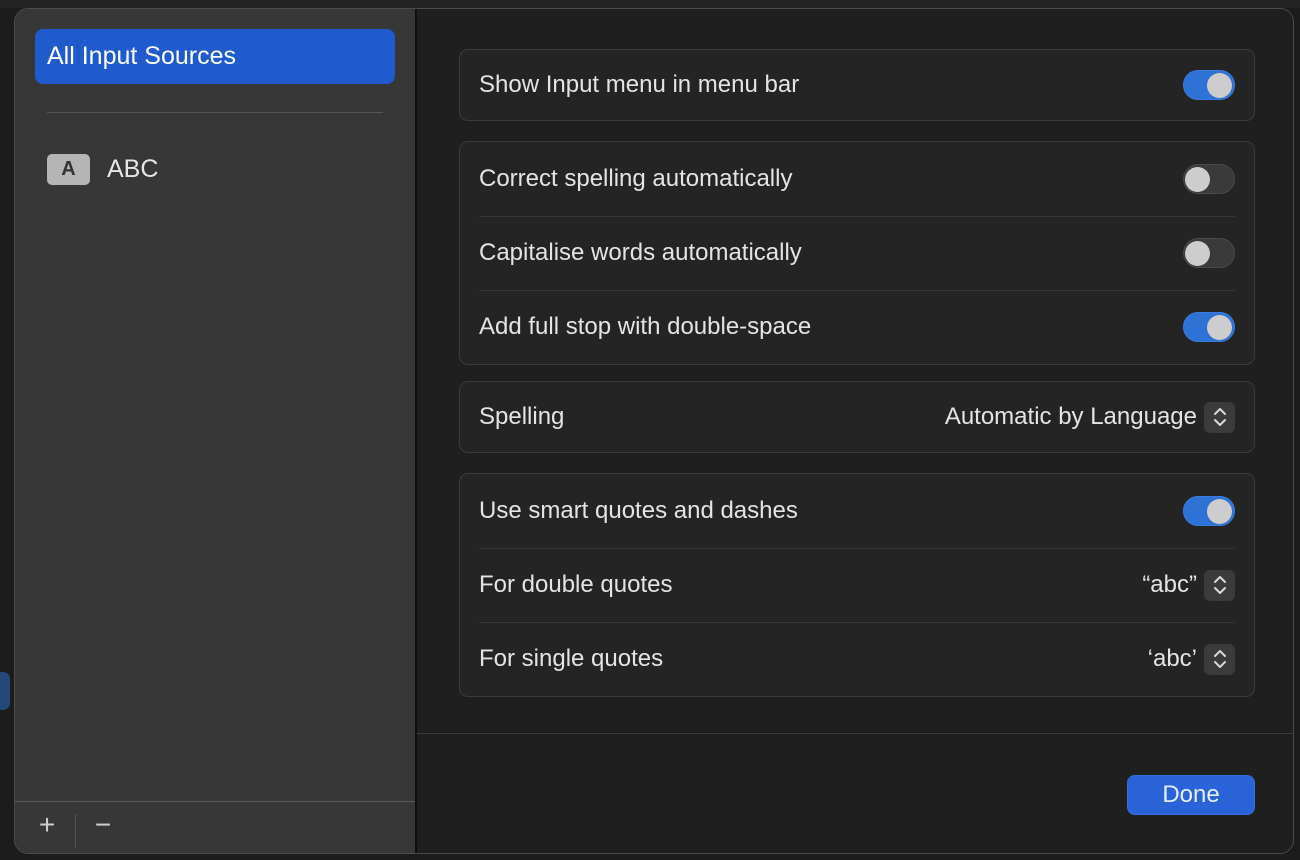 The height and width of the screenshot is (860, 1300). I want to click on row-label: Spelling, so click(522, 416).